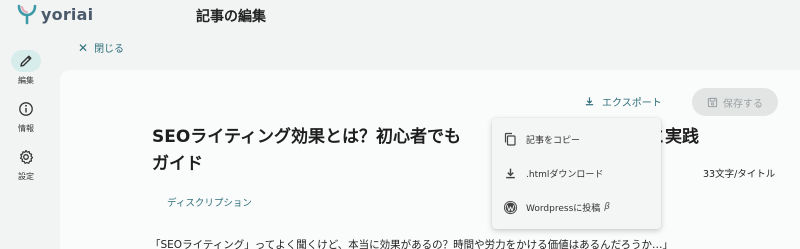 This screenshot has width=800, height=249. I want to click on top-bar: yoriai 記事の編集, so click(400, 18).